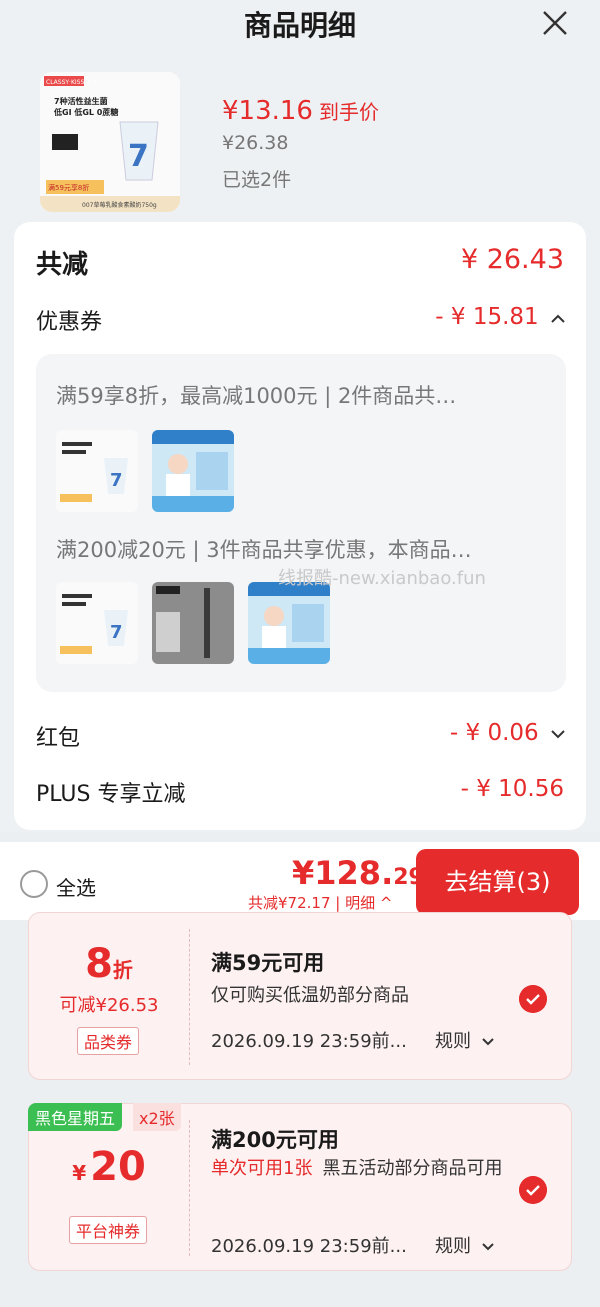 This screenshot has width=600, height=1307. Describe the element at coordinates (497, 882) in the screenshot. I see `checkout-button: 去结算(3)` at that location.